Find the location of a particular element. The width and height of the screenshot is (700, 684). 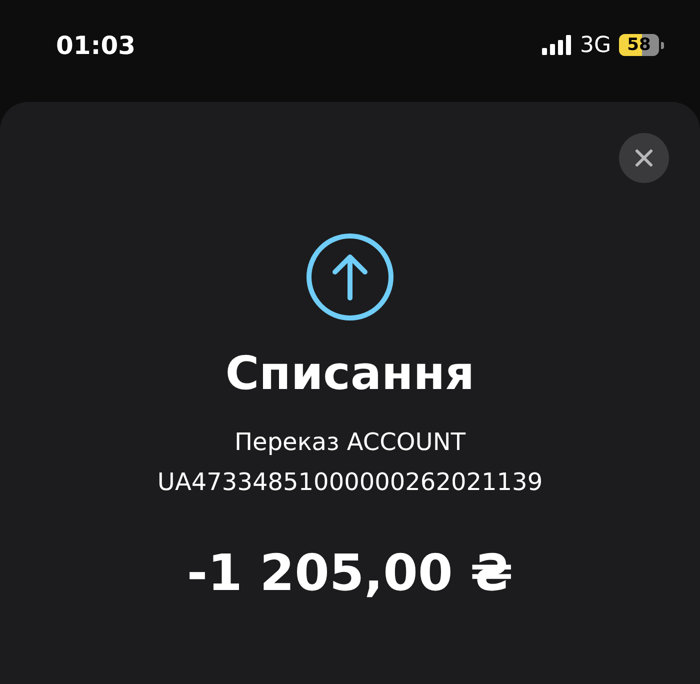

status-time: 01:03 is located at coordinates (96, 45).